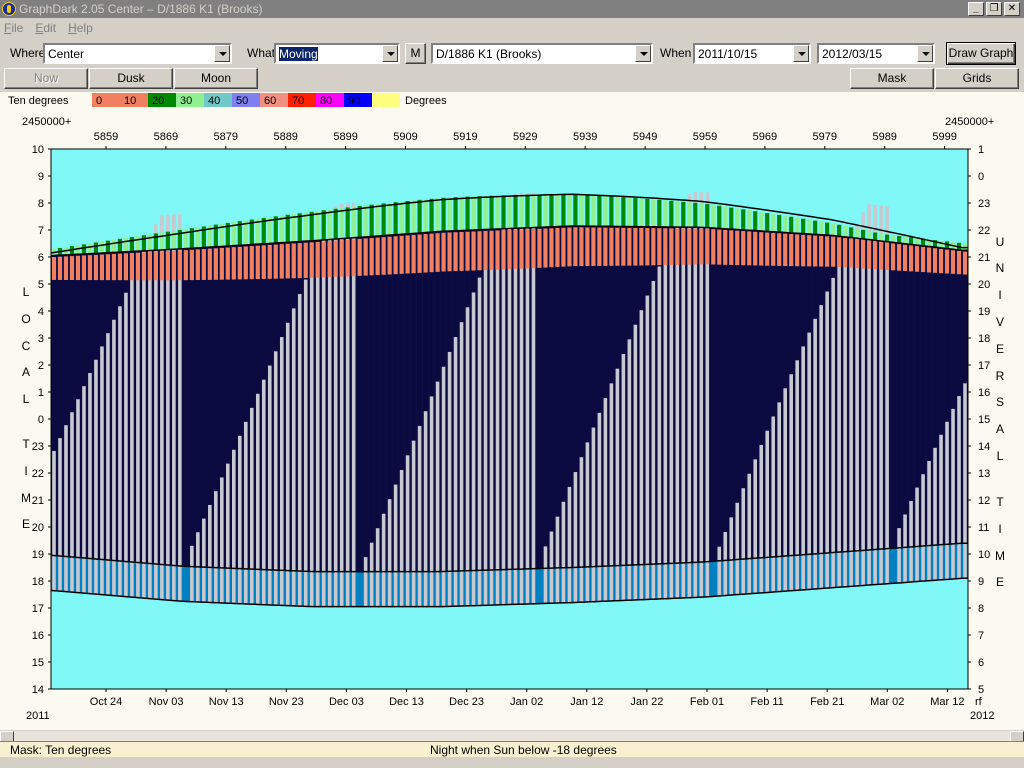 The width and height of the screenshot is (1024, 768). Describe the element at coordinates (542, 53) in the screenshot. I see `object-select: D/1886 K1 (Brooks)` at that location.